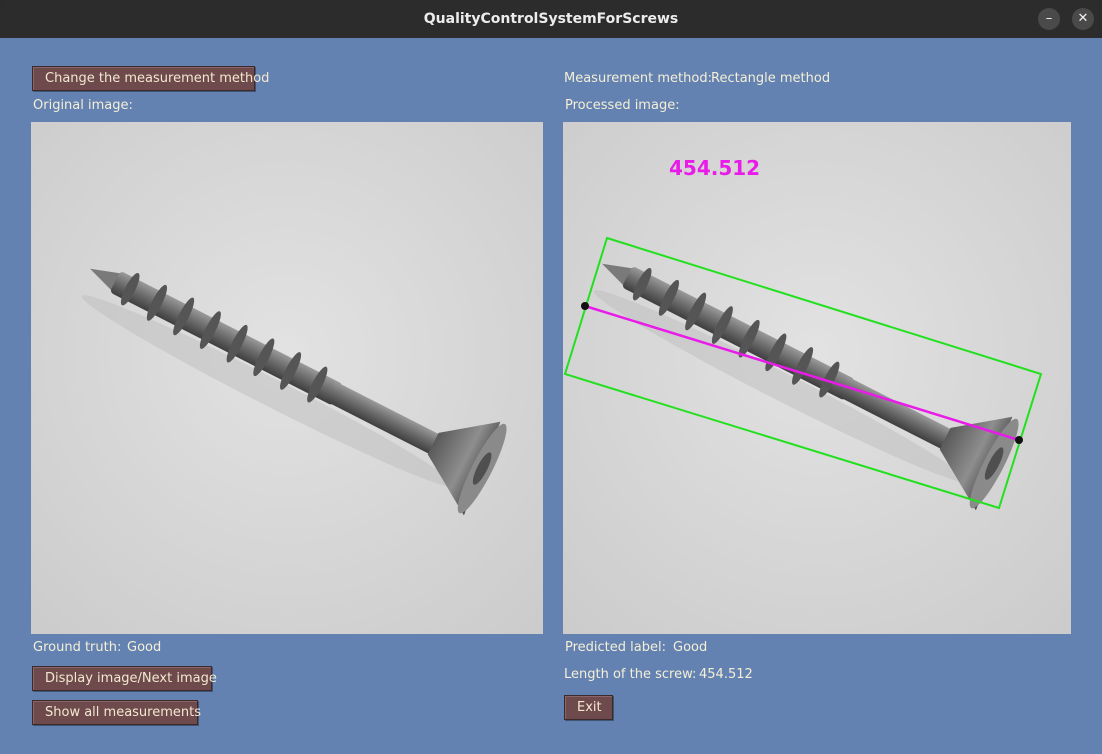  What do you see at coordinates (124, 678) in the screenshot?
I see `display-next-image-button: Display image/Next image` at bounding box center [124, 678].